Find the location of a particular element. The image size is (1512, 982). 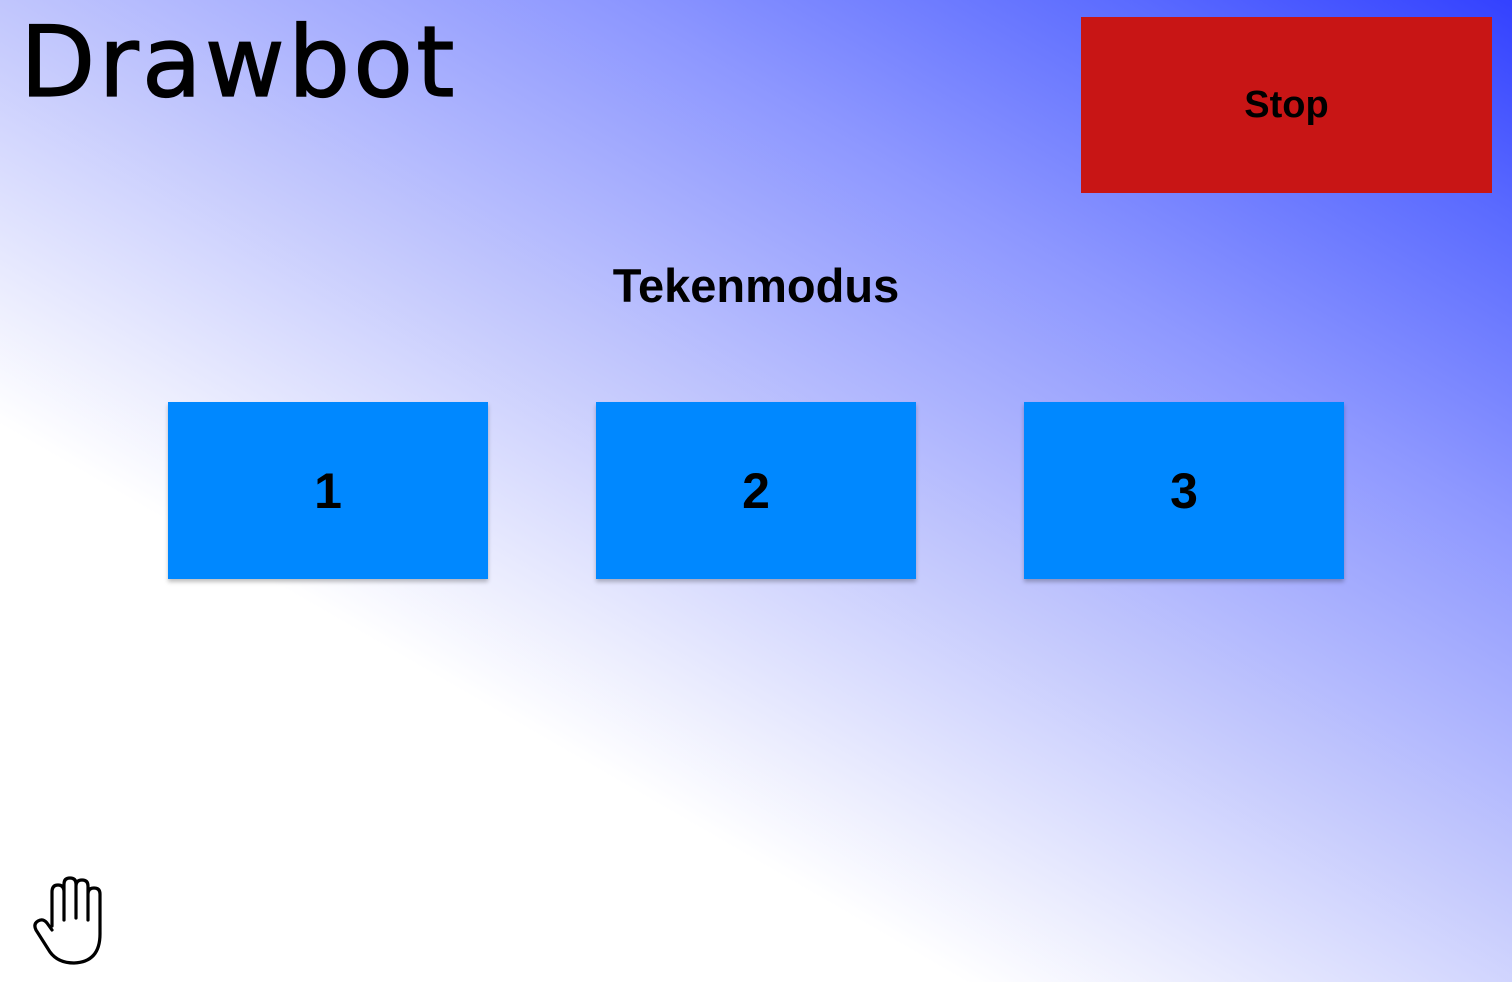

mode-2-button: 2 is located at coordinates (756, 490).